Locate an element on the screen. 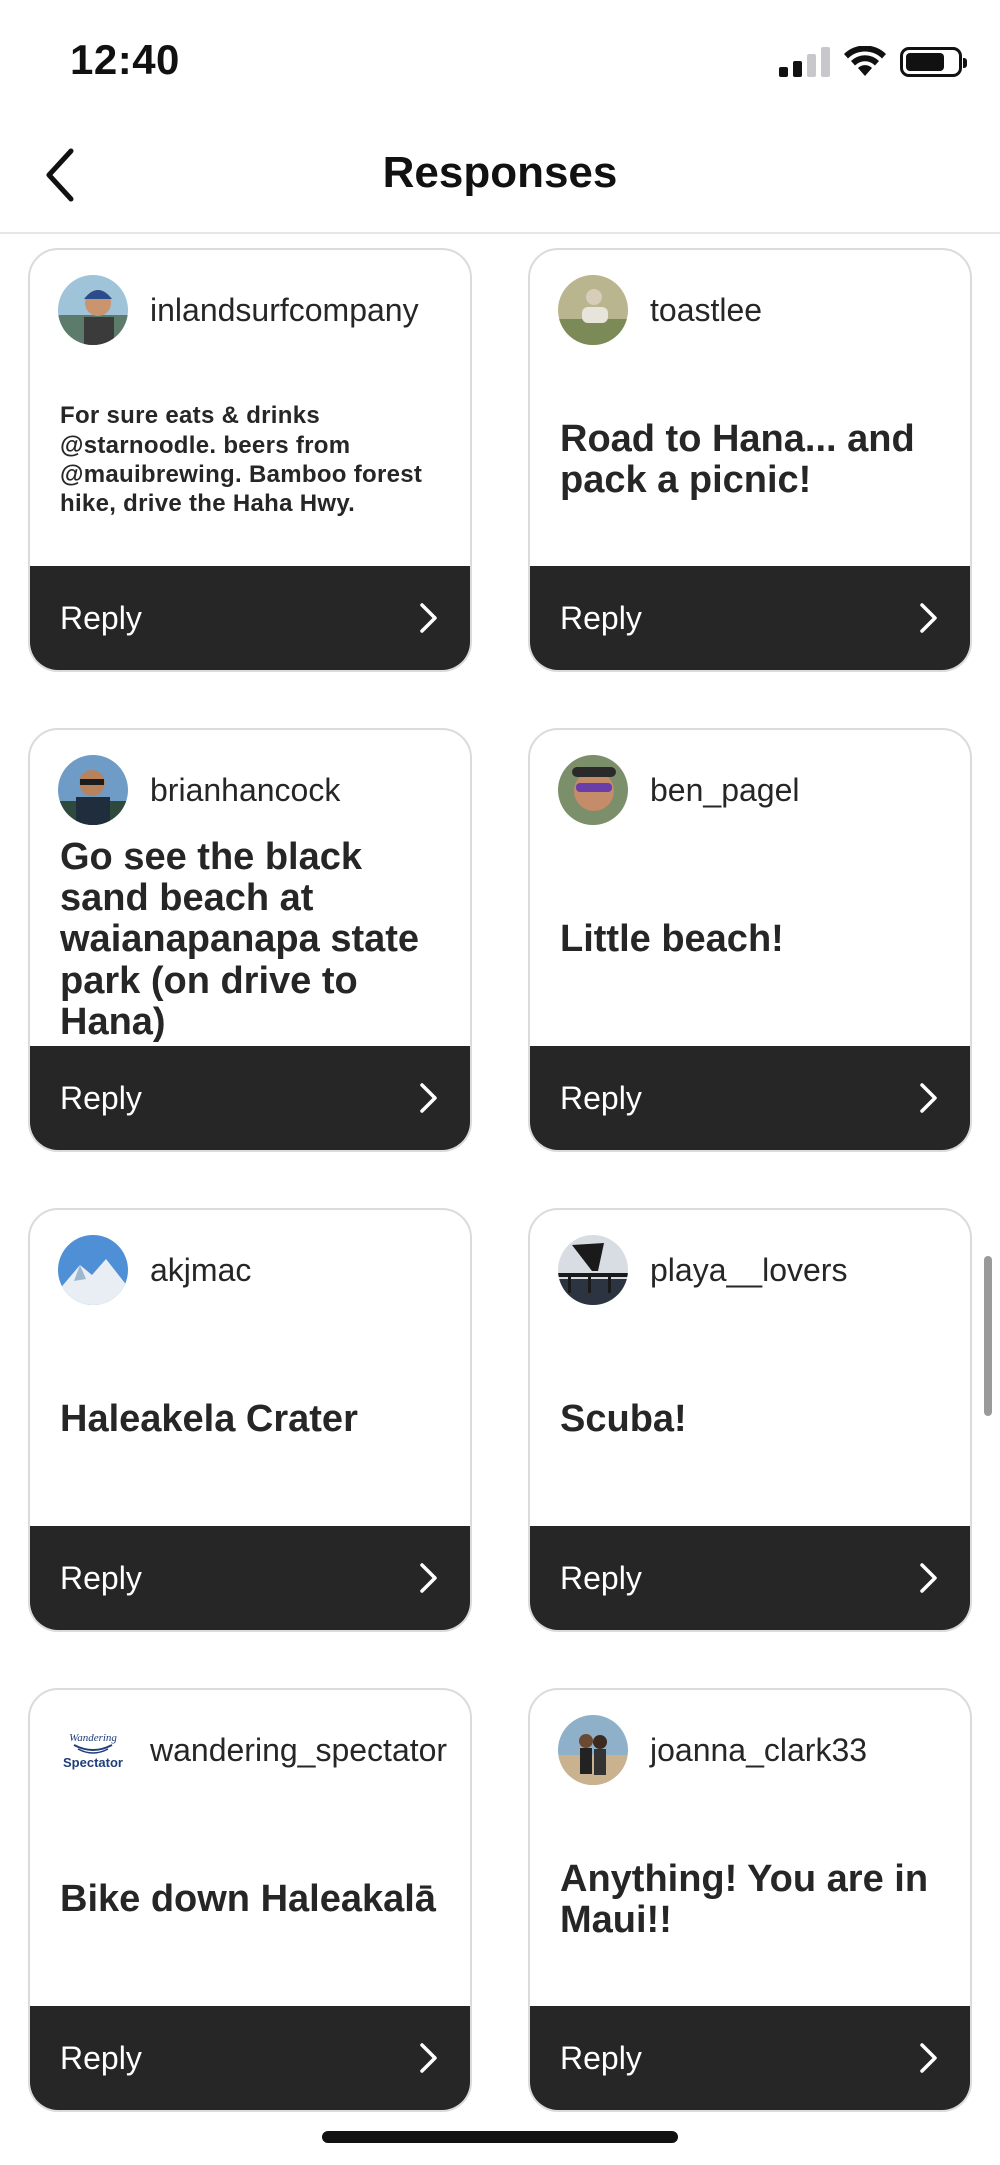 The image size is (1000, 2165). card-body: Haleakela Crater is located at coordinates (252, 1420).